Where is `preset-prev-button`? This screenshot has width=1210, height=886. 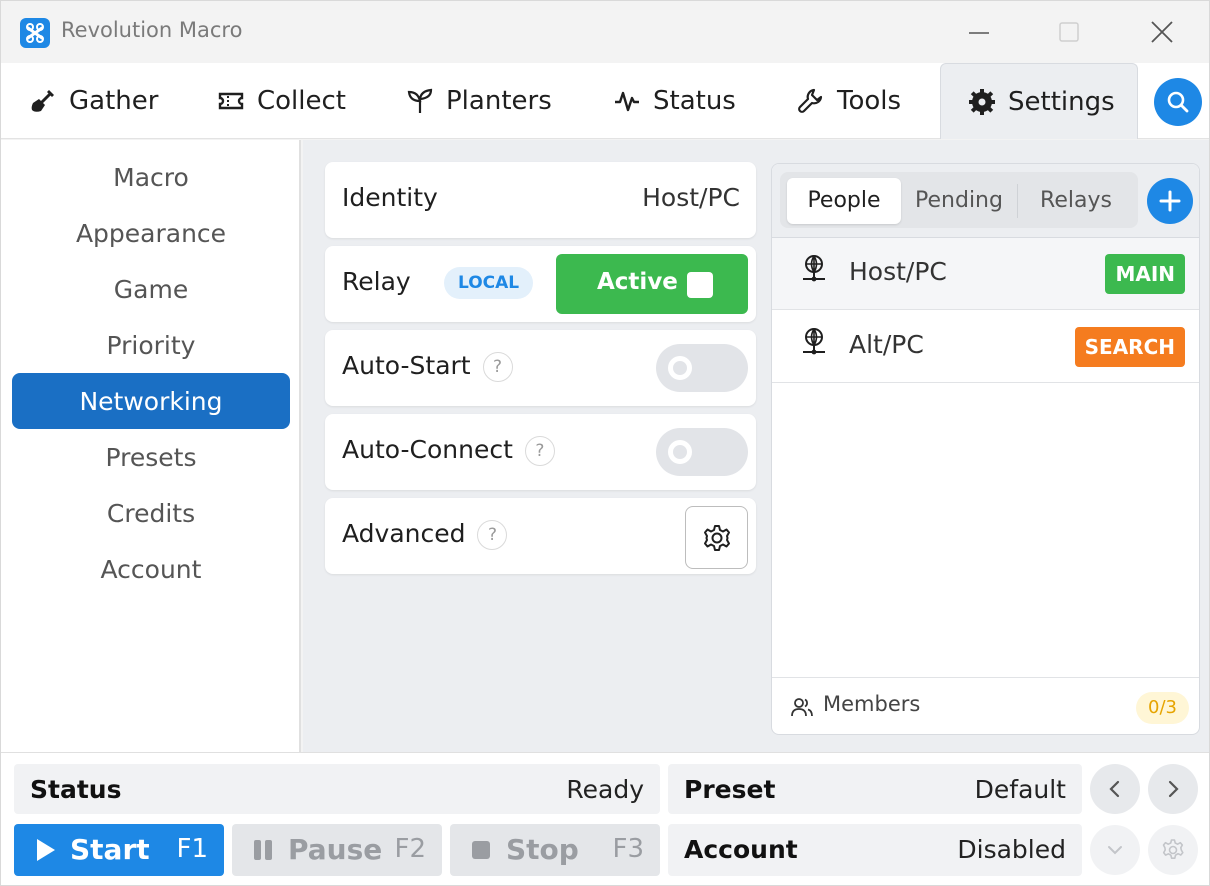 preset-prev-button is located at coordinates (1115, 789).